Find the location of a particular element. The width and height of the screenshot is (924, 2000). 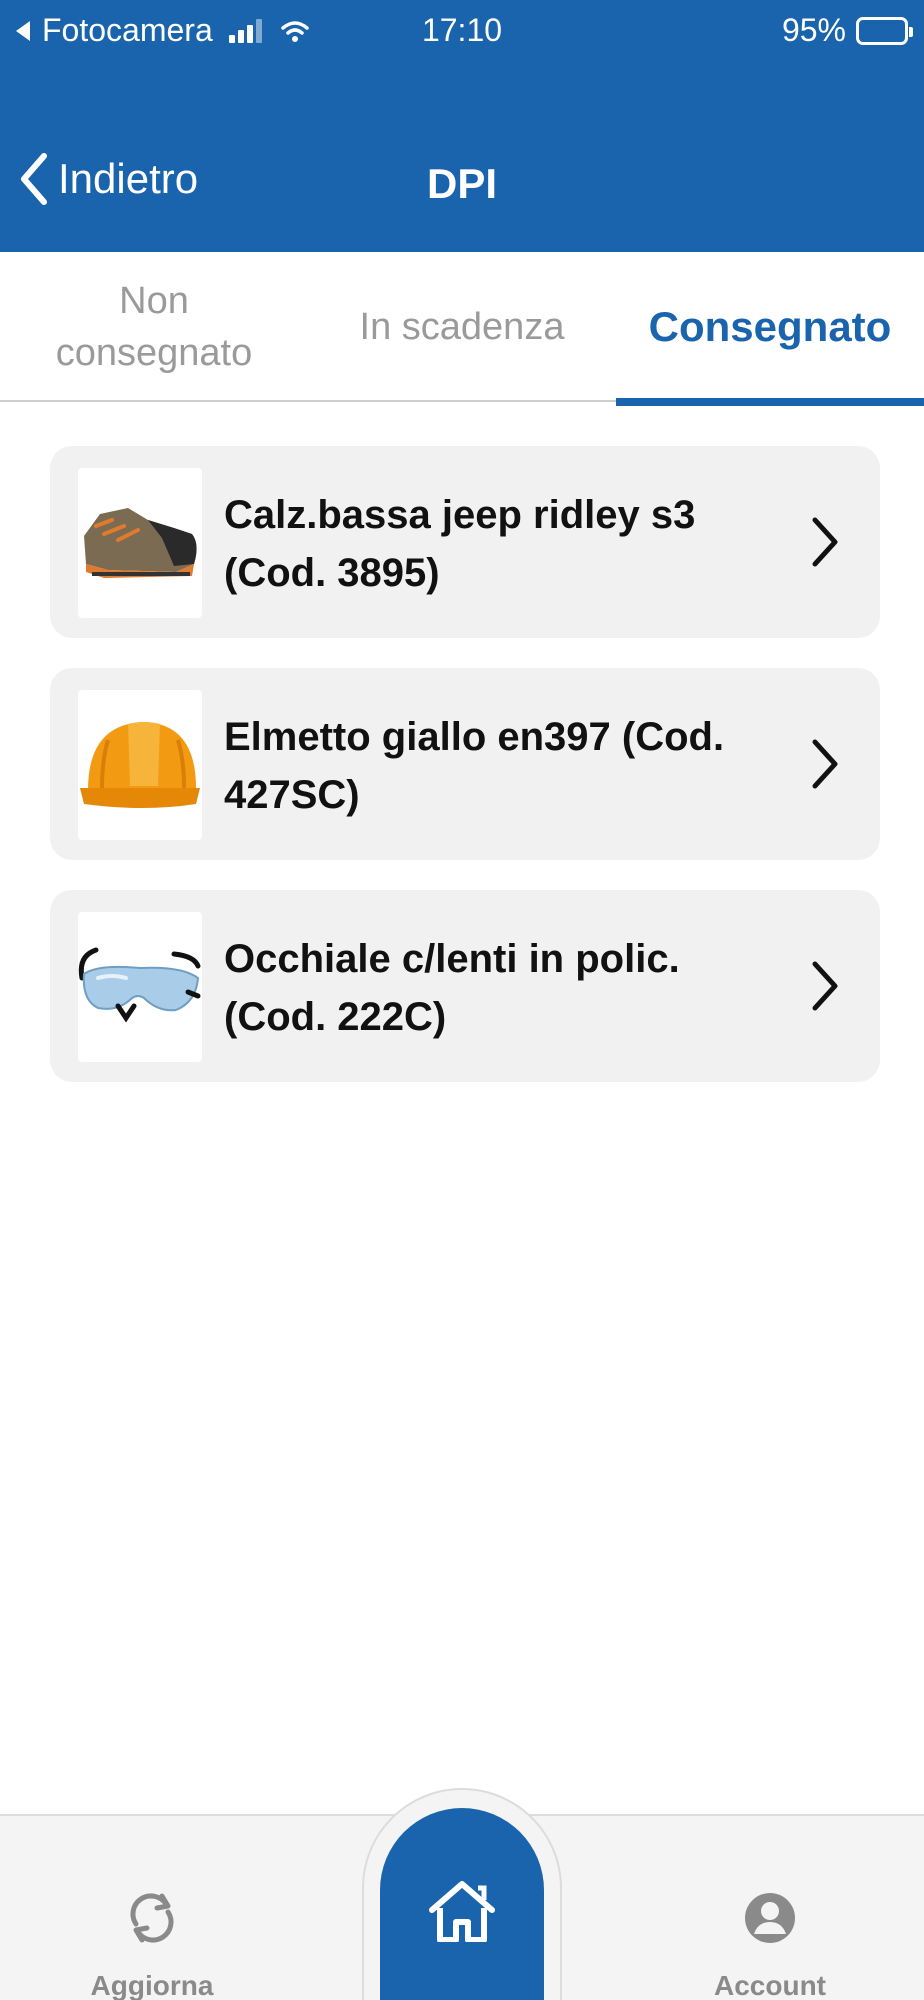

safety-glasses-icon is located at coordinates (139, 985).